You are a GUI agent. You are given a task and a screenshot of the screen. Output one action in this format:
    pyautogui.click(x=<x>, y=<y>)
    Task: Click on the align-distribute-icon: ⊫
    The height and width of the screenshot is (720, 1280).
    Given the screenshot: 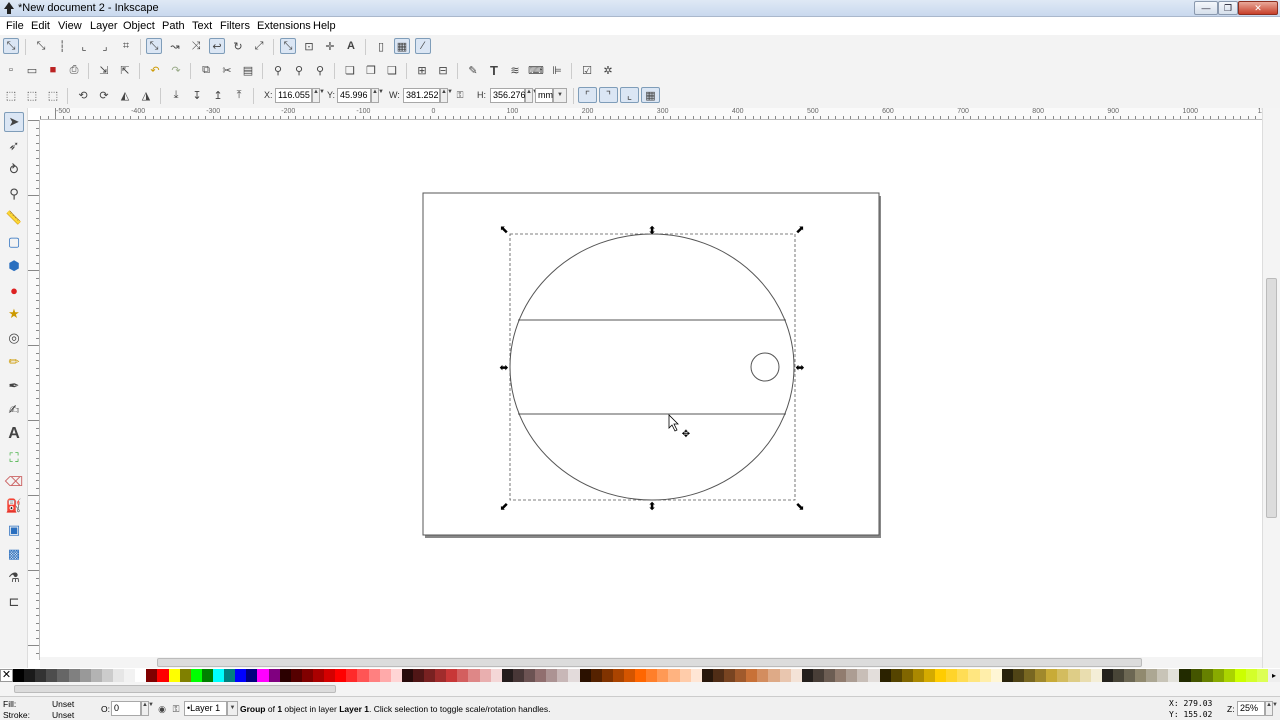 What is the action you would take?
    pyautogui.click(x=557, y=70)
    